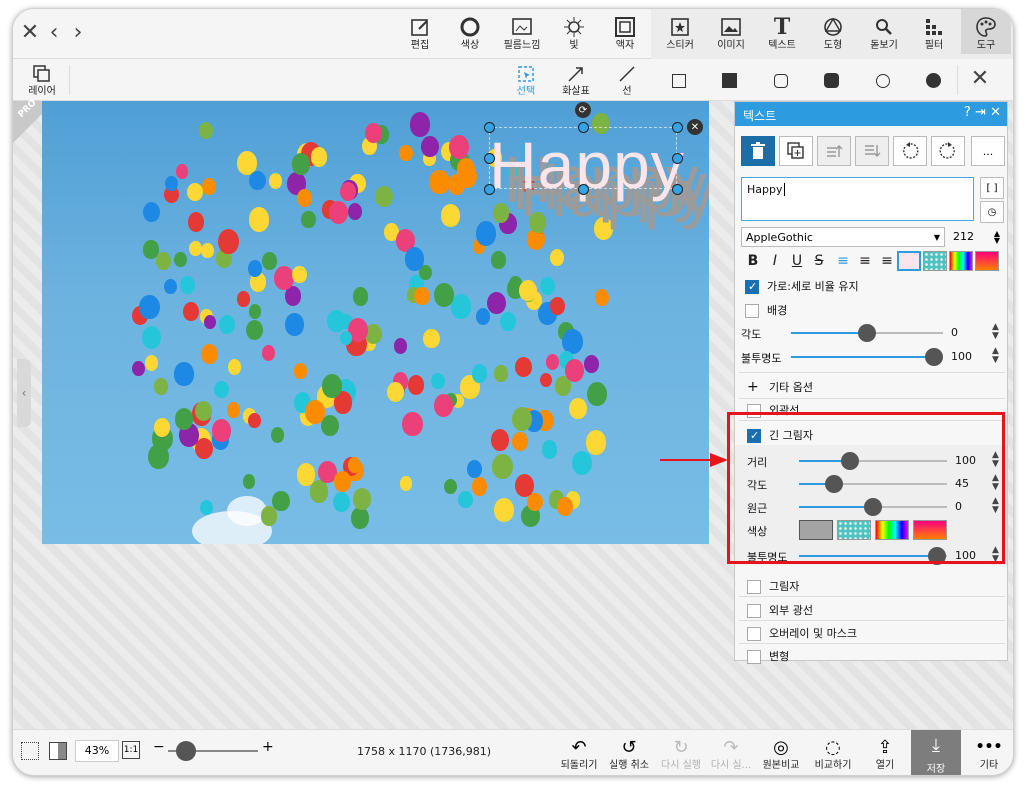 Image resolution: width=1026 pixels, height=787 pixels. Describe the element at coordinates (186, 751) in the screenshot. I see `zoom-knob` at that location.